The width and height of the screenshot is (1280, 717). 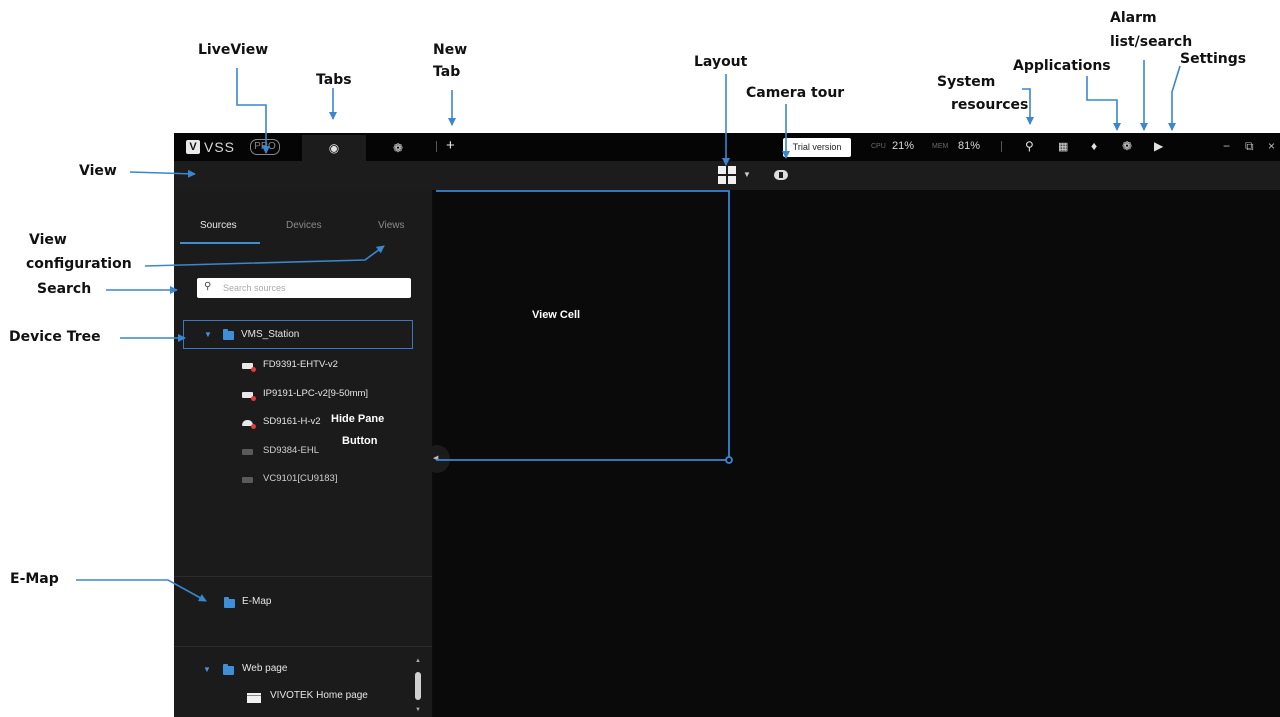 What do you see at coordinates (34, 579) in the screenshot?
I see `annotation-emap: E-Map` at bounding box center [34, 579].